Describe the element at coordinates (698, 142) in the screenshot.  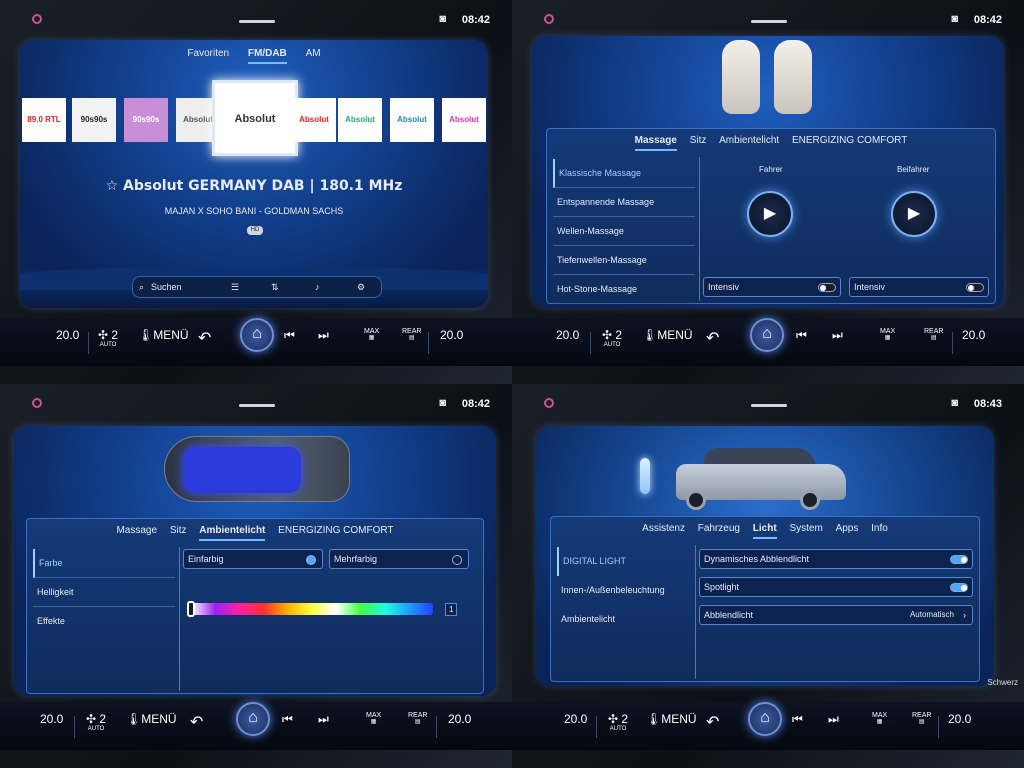
I see `tab-sitz: Sitz` at that location.